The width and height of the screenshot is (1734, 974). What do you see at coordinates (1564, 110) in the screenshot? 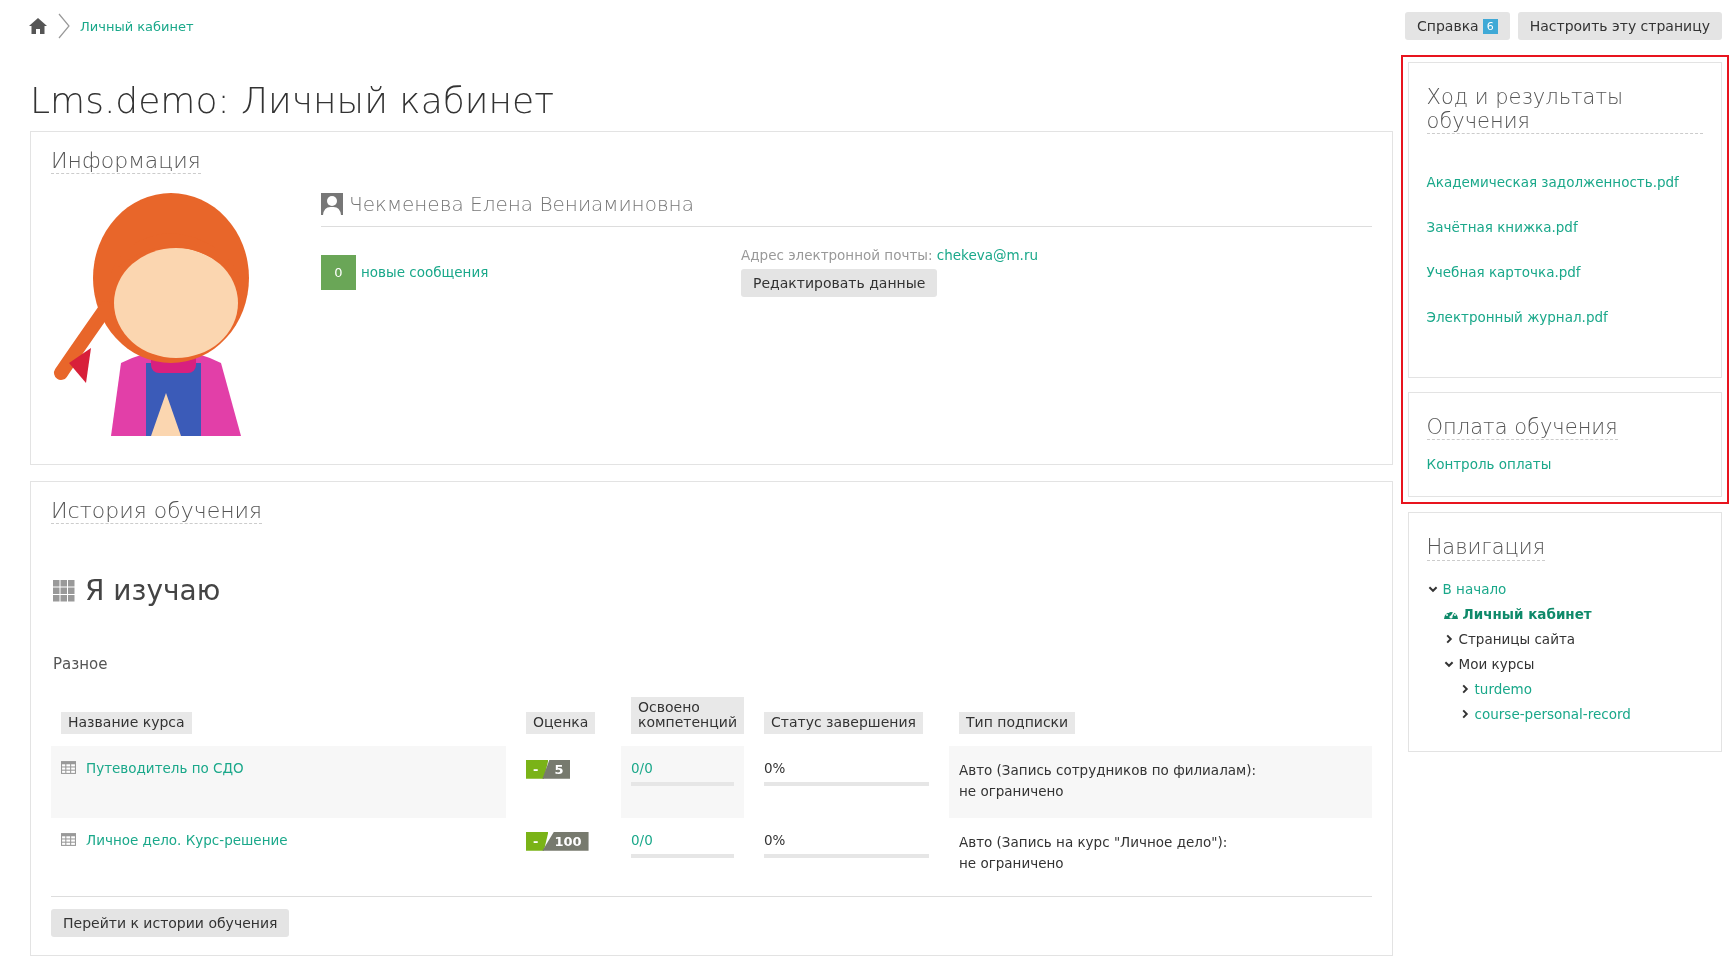
I see `block-title: Ход и результаты обучения` at bounding box center [1564, 110].